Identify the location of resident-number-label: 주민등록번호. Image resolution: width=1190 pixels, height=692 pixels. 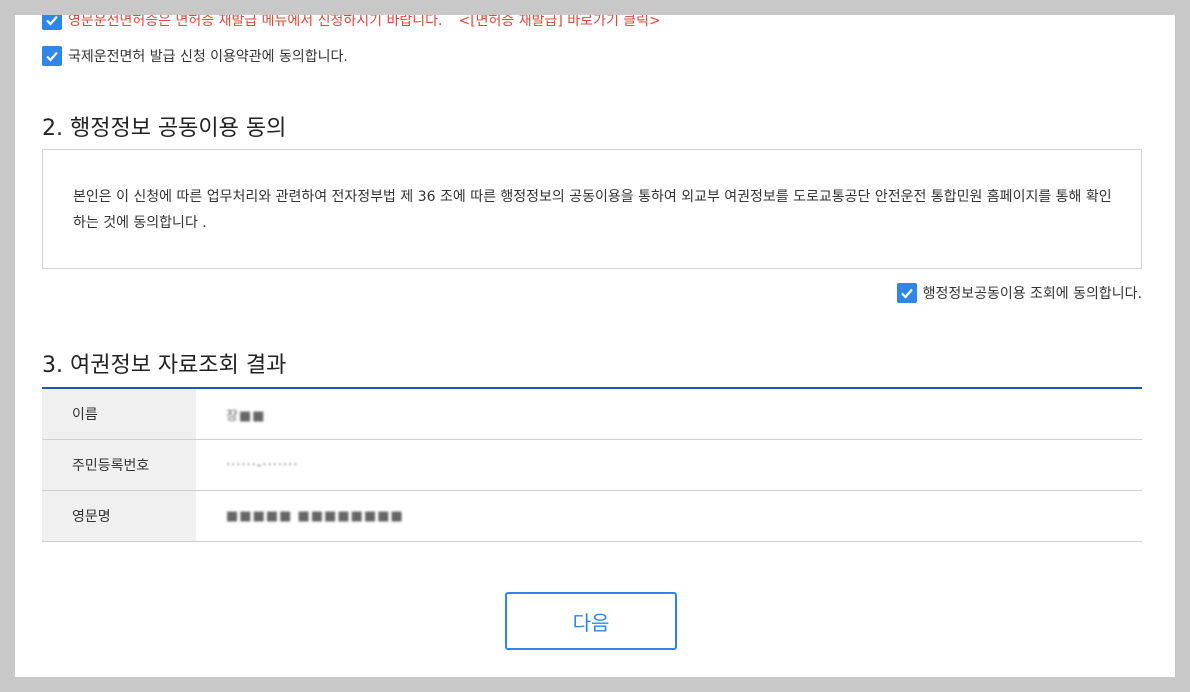
(119, 465).